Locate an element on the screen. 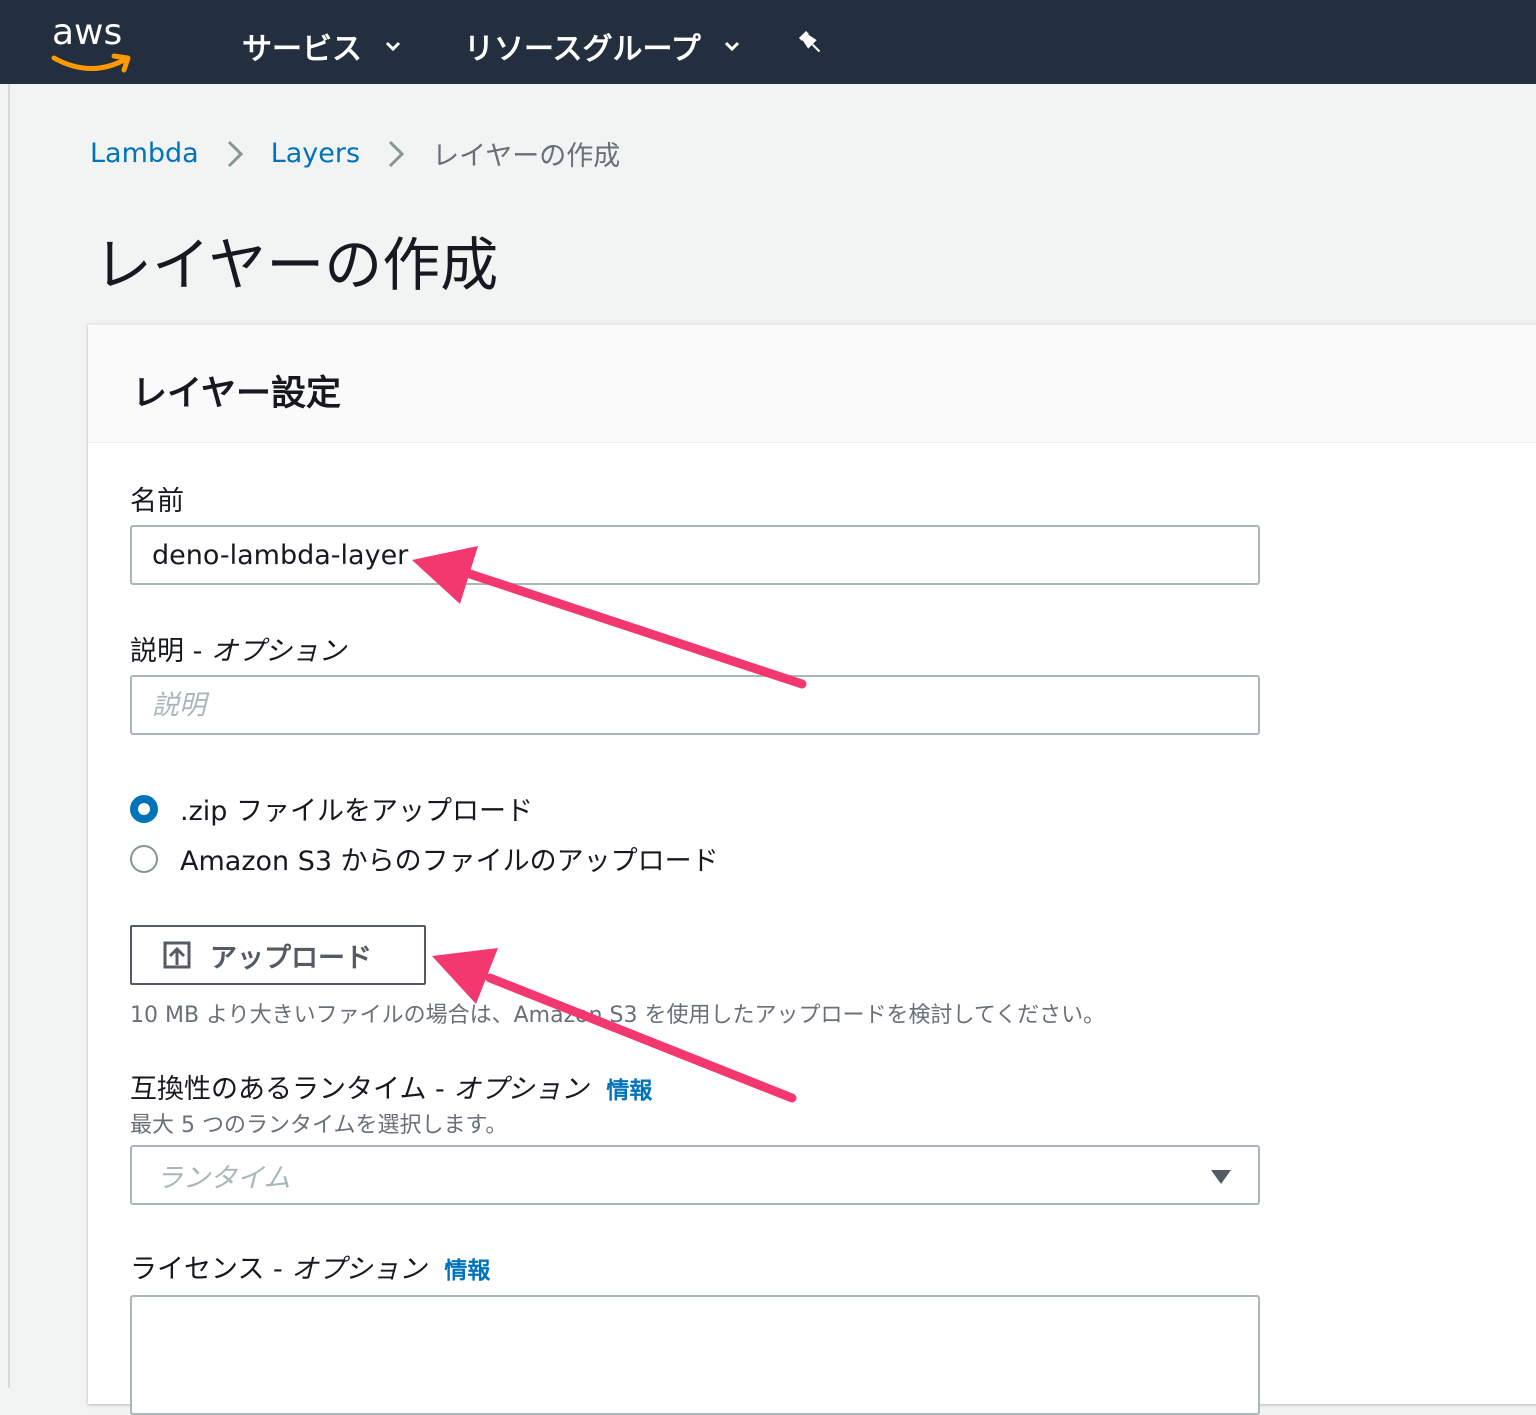  runtimes-select: ランタイム is located at coordinates (695, 1175).